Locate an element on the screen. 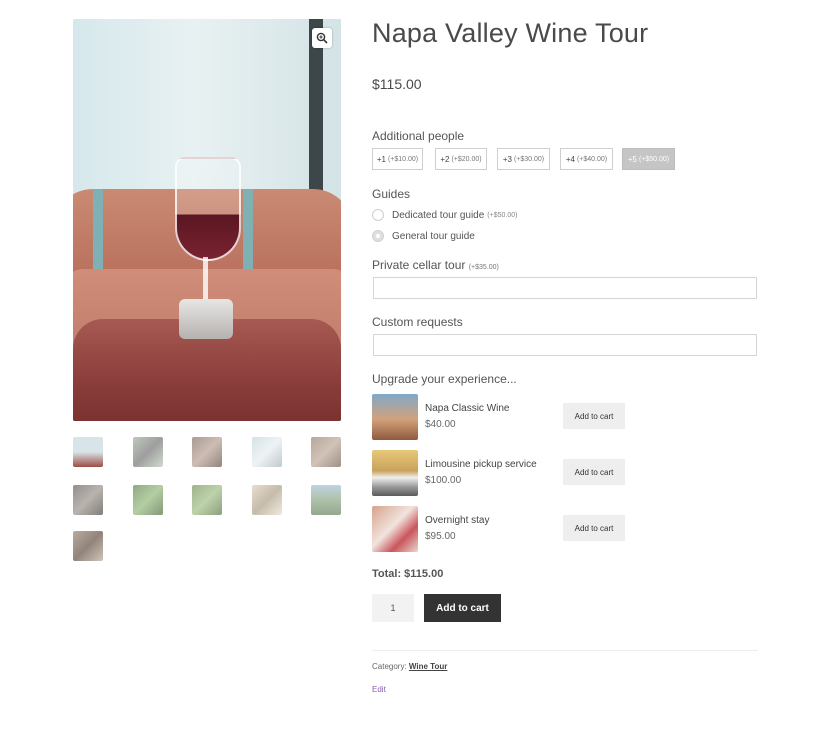 This screenshot has width=820, height=744. upsell-price: $100.00 is located at coordinates (443, 480).